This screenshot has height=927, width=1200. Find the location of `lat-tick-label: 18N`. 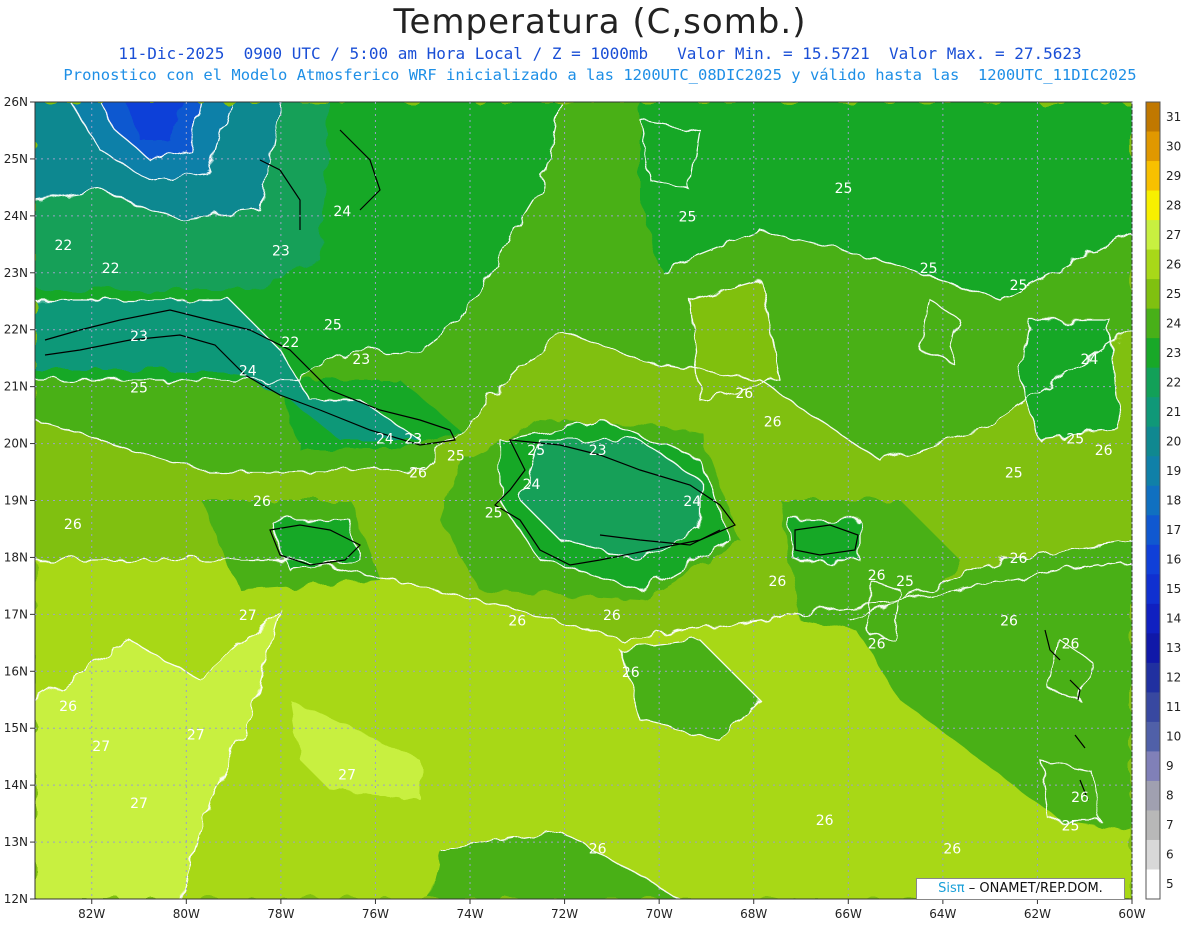

lat-tick-label: 18N is located at coordinates (16, 557).